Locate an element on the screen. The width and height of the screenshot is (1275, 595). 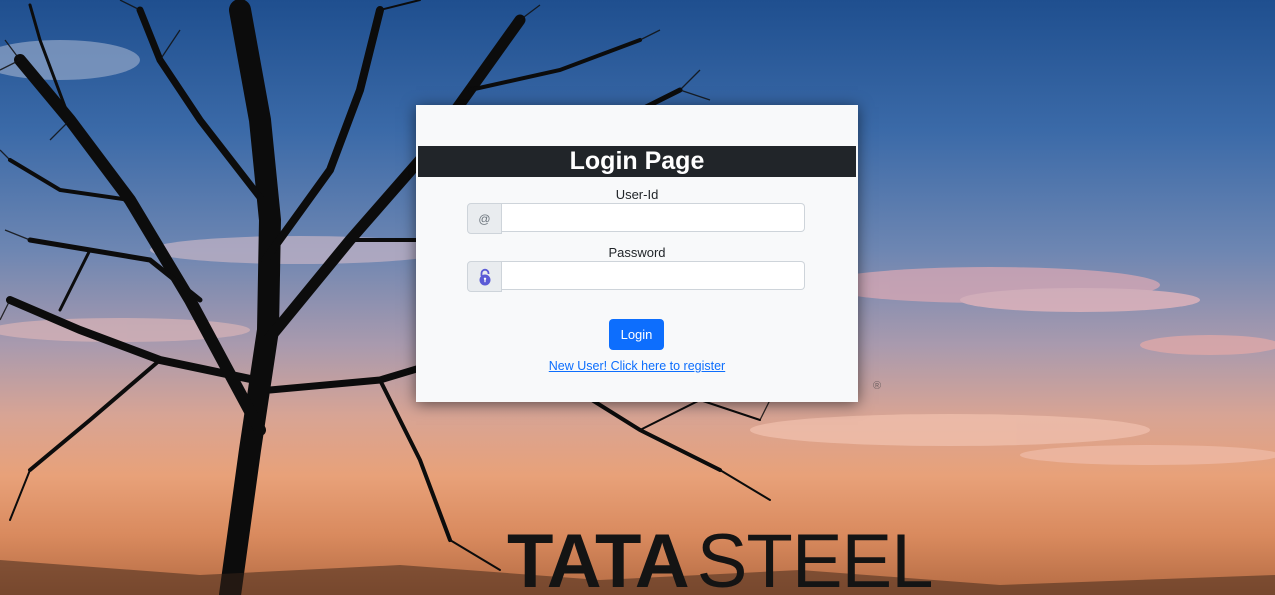
password-label: Password is located at coordinates (637, 252).